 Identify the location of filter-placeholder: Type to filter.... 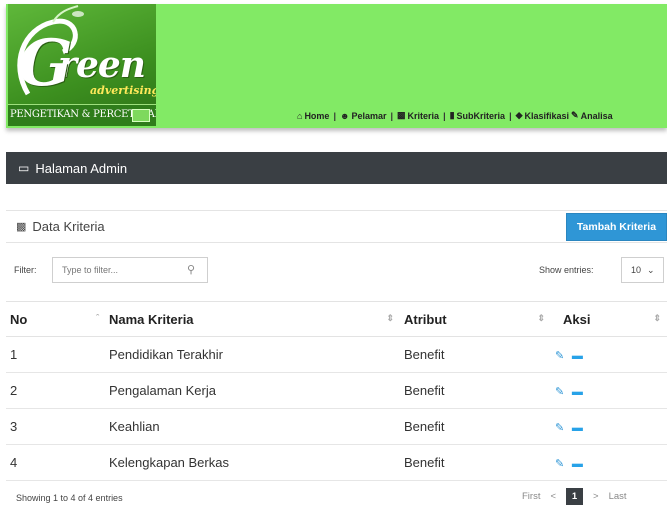
(90, 270).